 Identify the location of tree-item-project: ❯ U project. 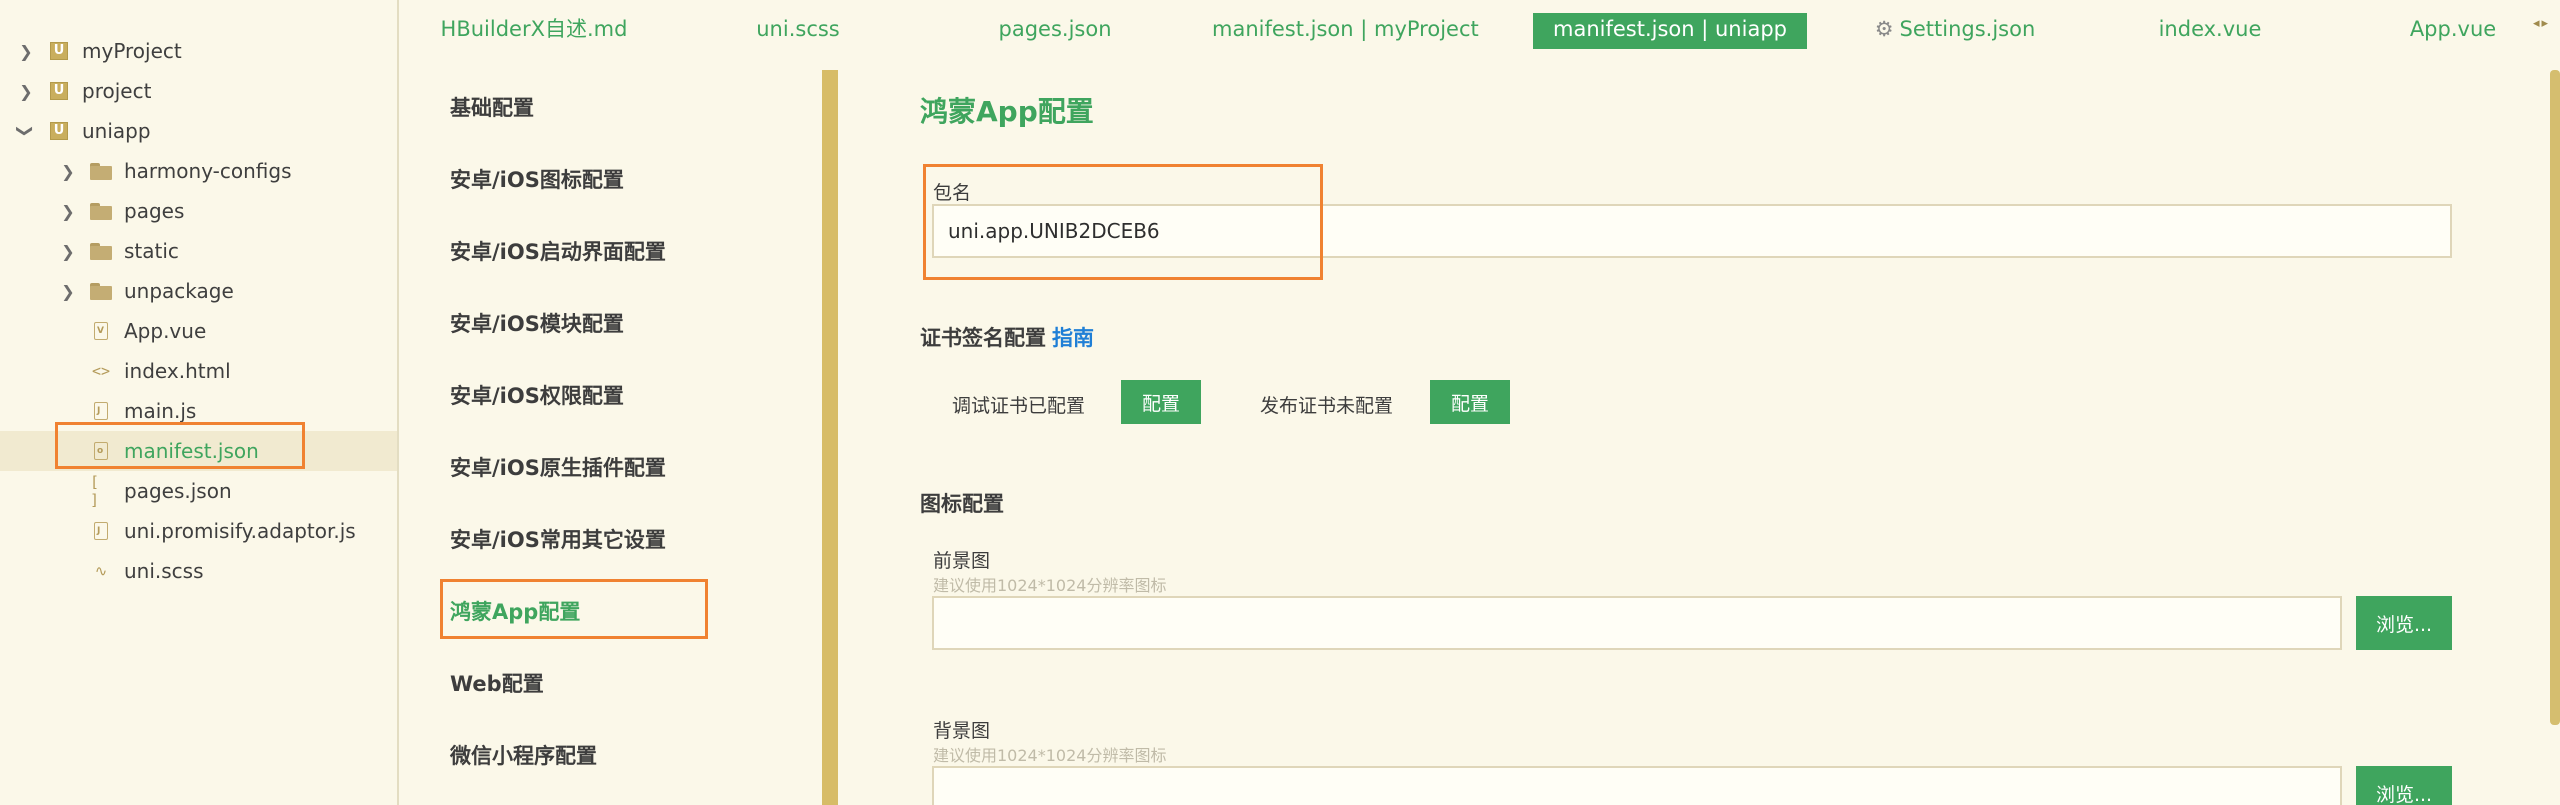
(198, 91).